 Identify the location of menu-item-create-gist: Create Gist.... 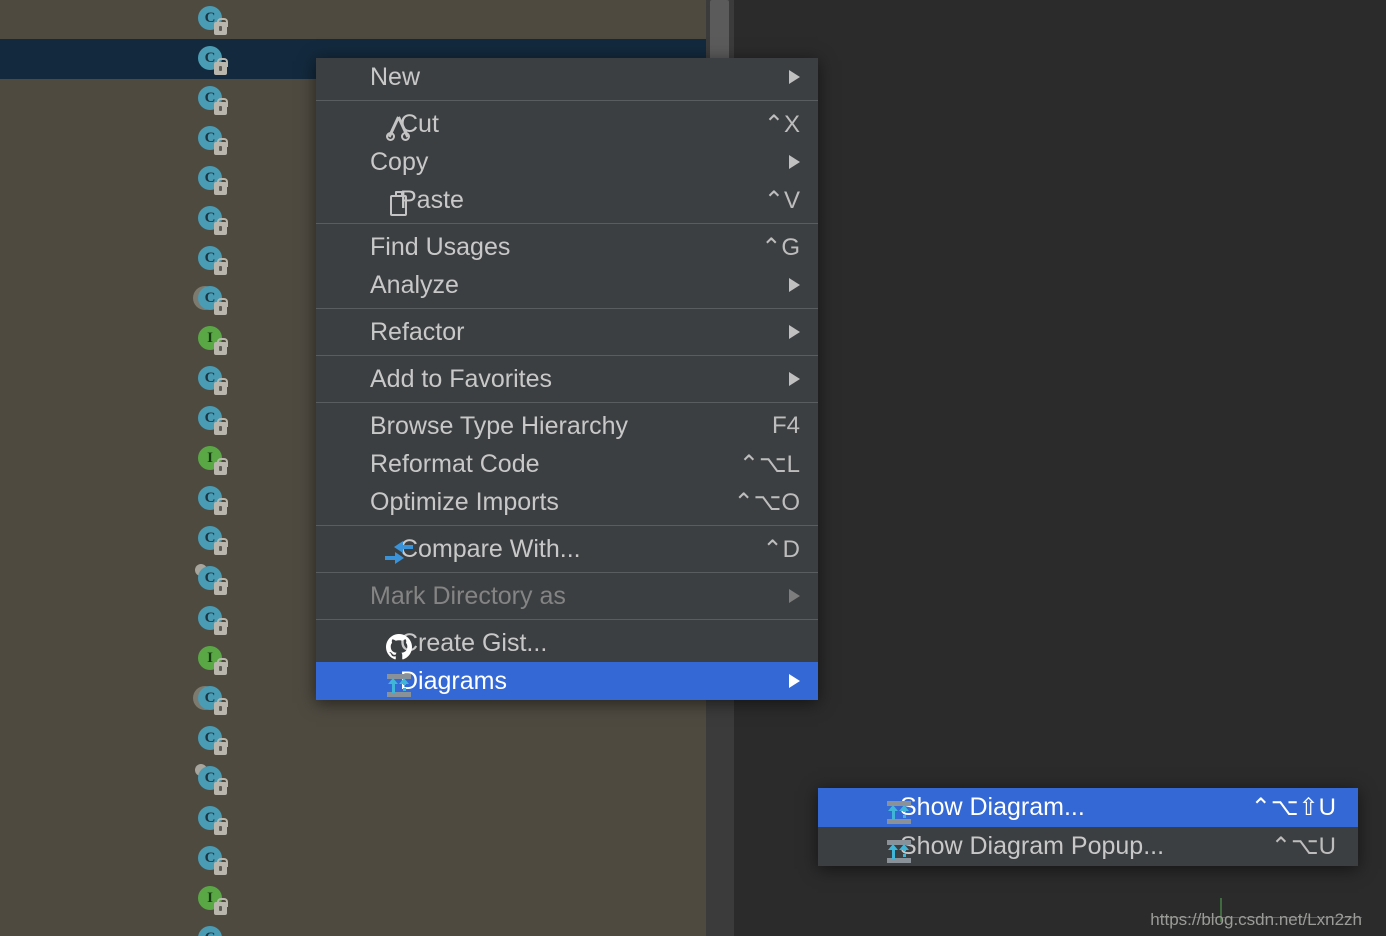
(567, 643).